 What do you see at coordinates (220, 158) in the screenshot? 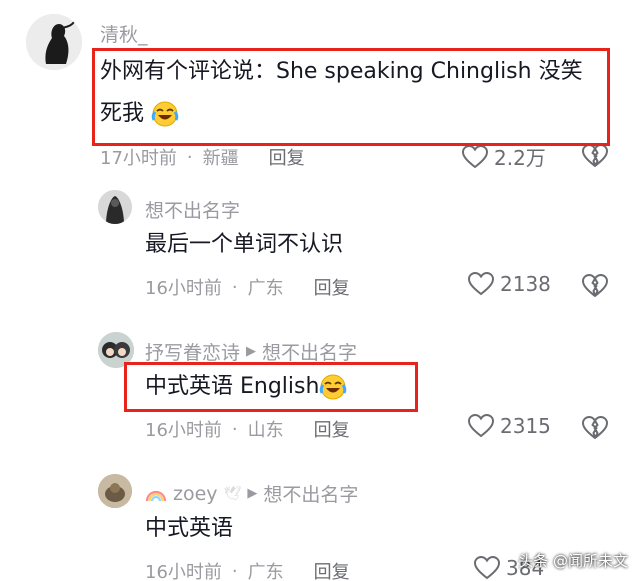
I see `location: 新疆` at bounding box center [220, 158].